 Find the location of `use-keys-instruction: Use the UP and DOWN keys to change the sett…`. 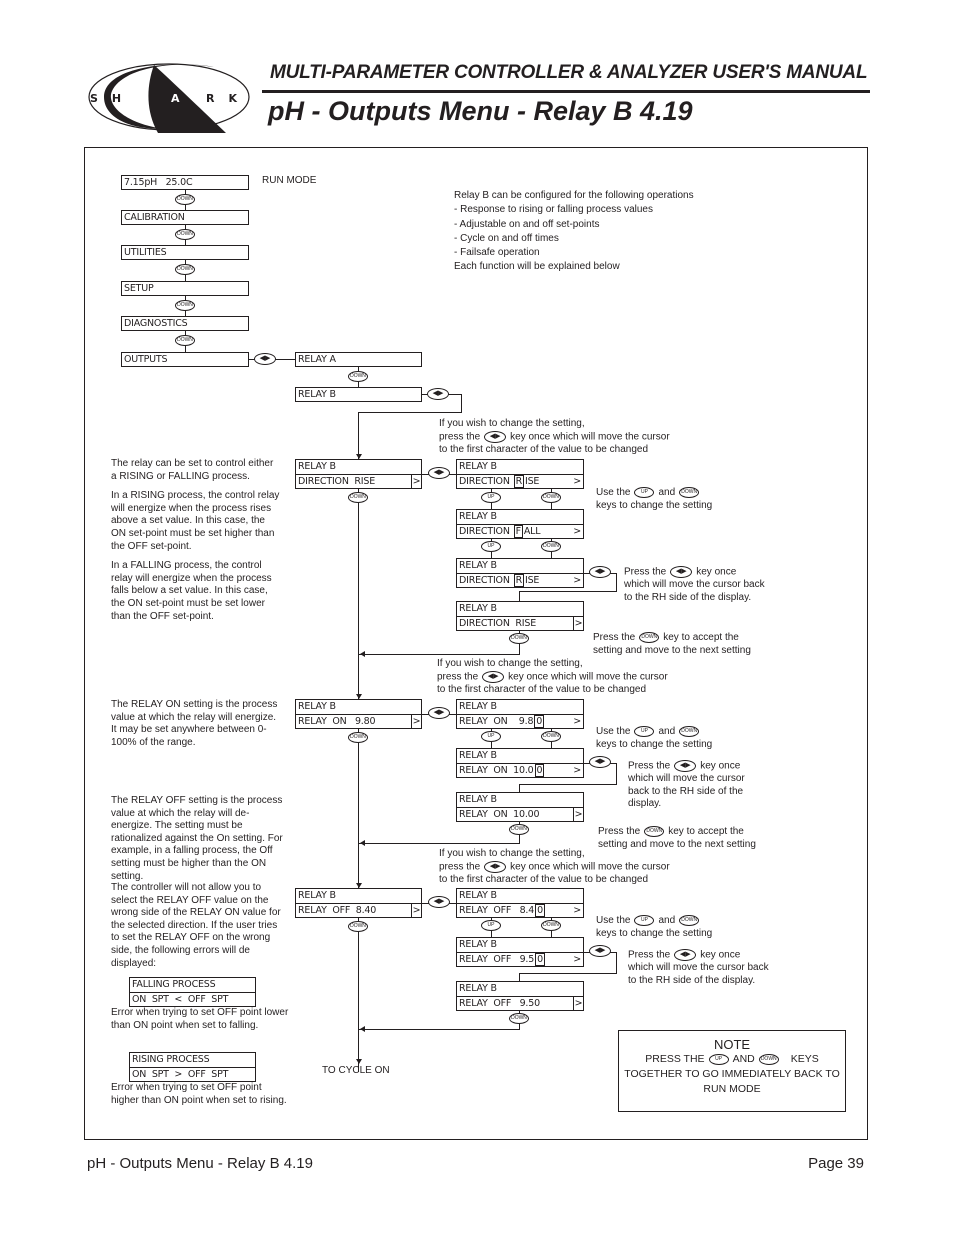

use-keys-instruction: Use the UP and DOWN keys to change the sett… is located at coordinates (654, 927).